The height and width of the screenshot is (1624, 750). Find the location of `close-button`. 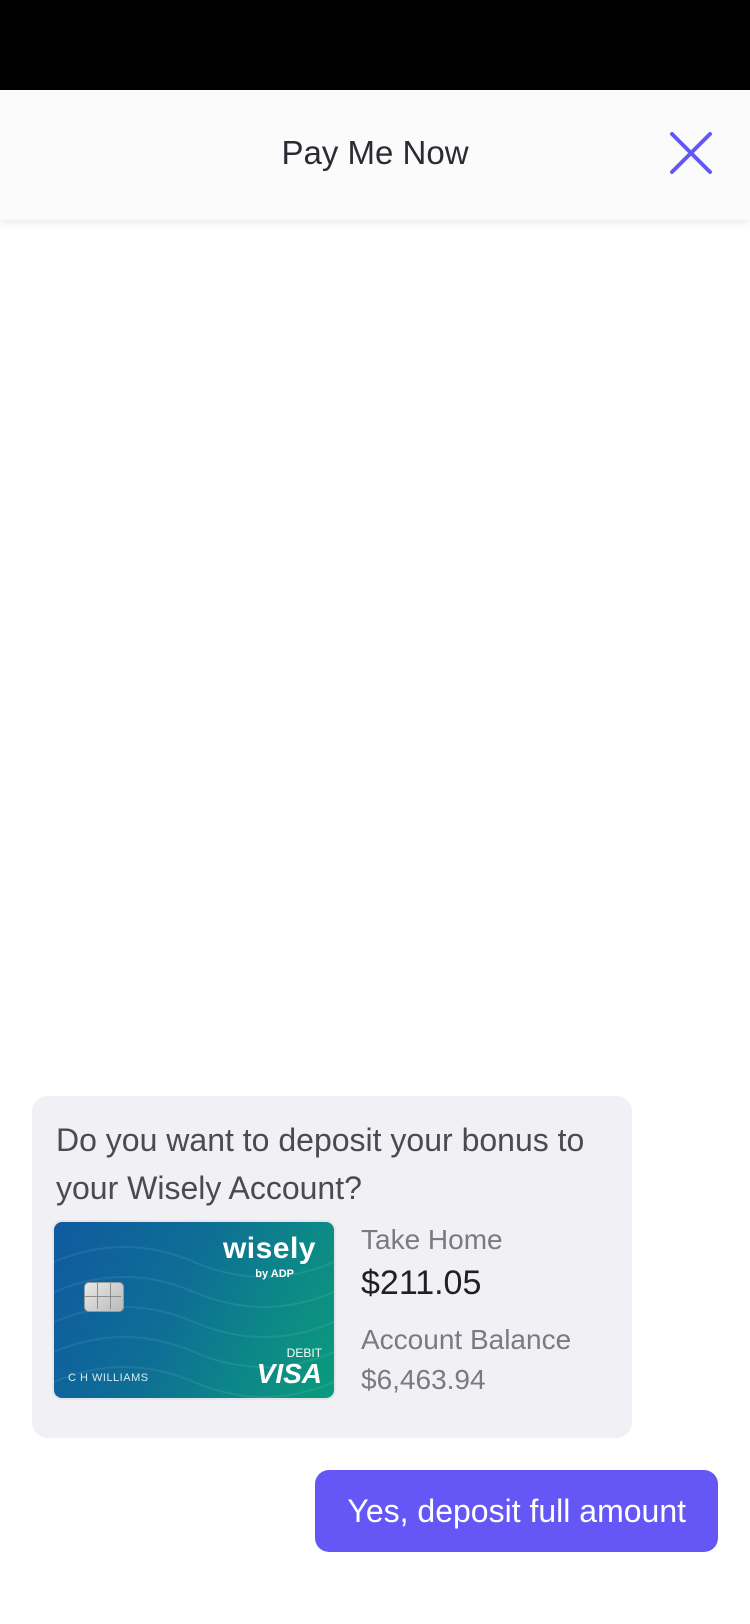

close-button is located at coordinates (691, 153).